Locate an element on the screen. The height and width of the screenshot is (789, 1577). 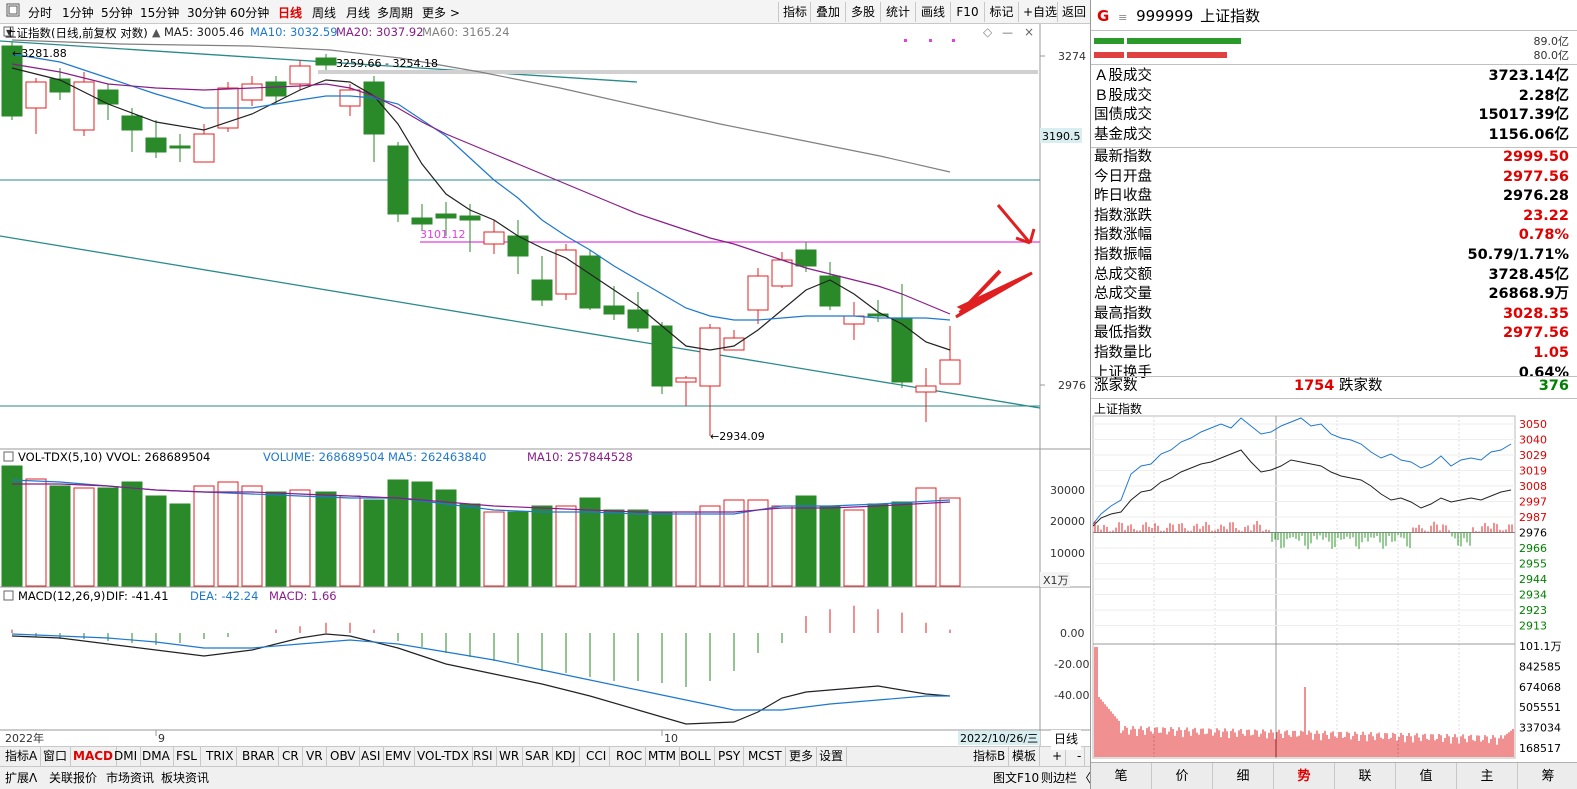
indicator-tab-18: CCI is located at coordinates (597, 757).